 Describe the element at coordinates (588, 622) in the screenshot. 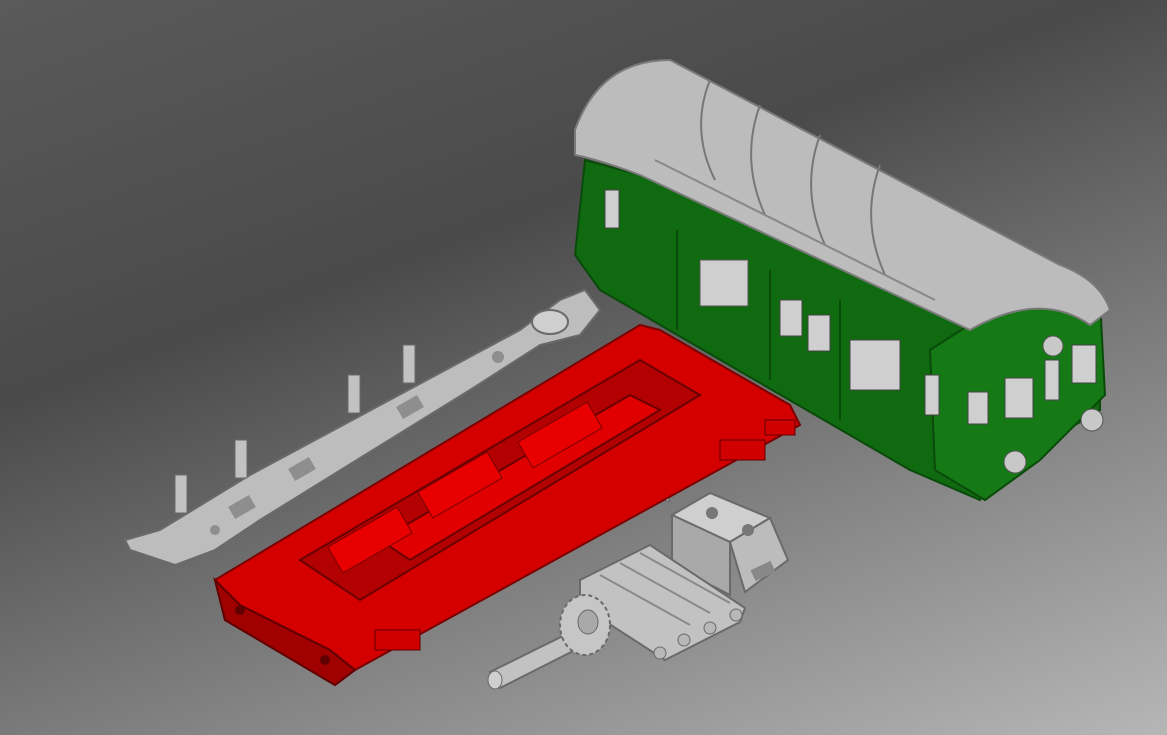

I see `gear-hub` at that location.